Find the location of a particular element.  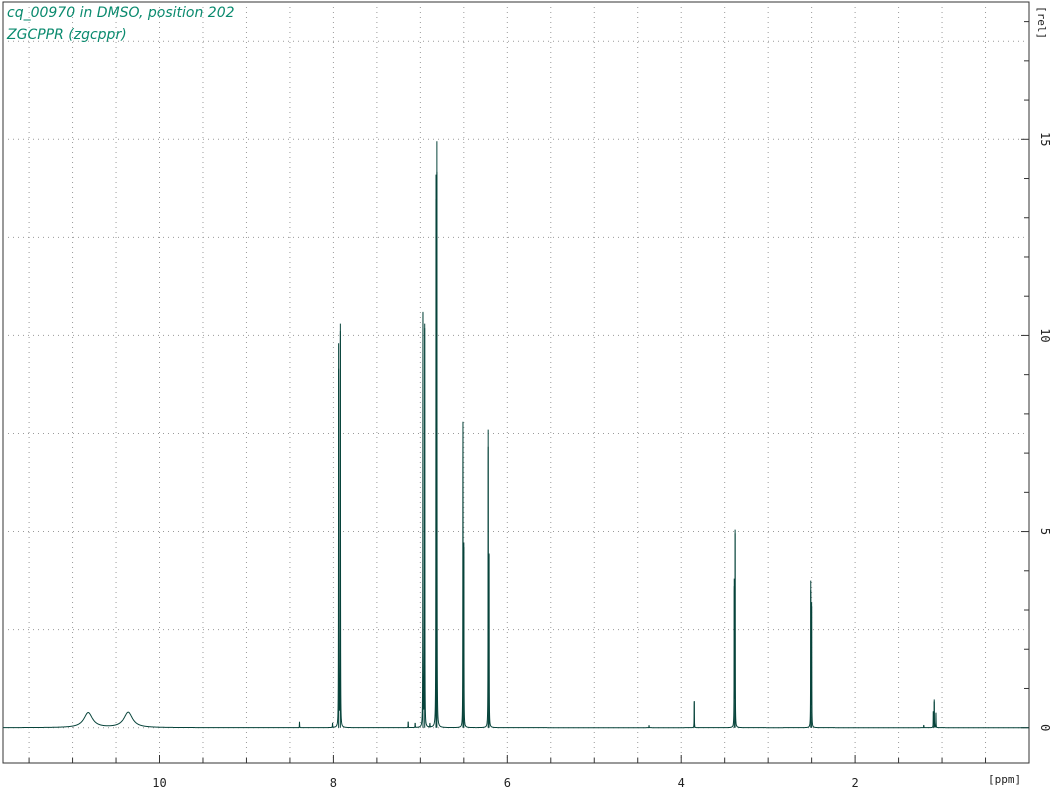

x-axis-unit-label: [ppm] is located at coordinates (1005, 779).